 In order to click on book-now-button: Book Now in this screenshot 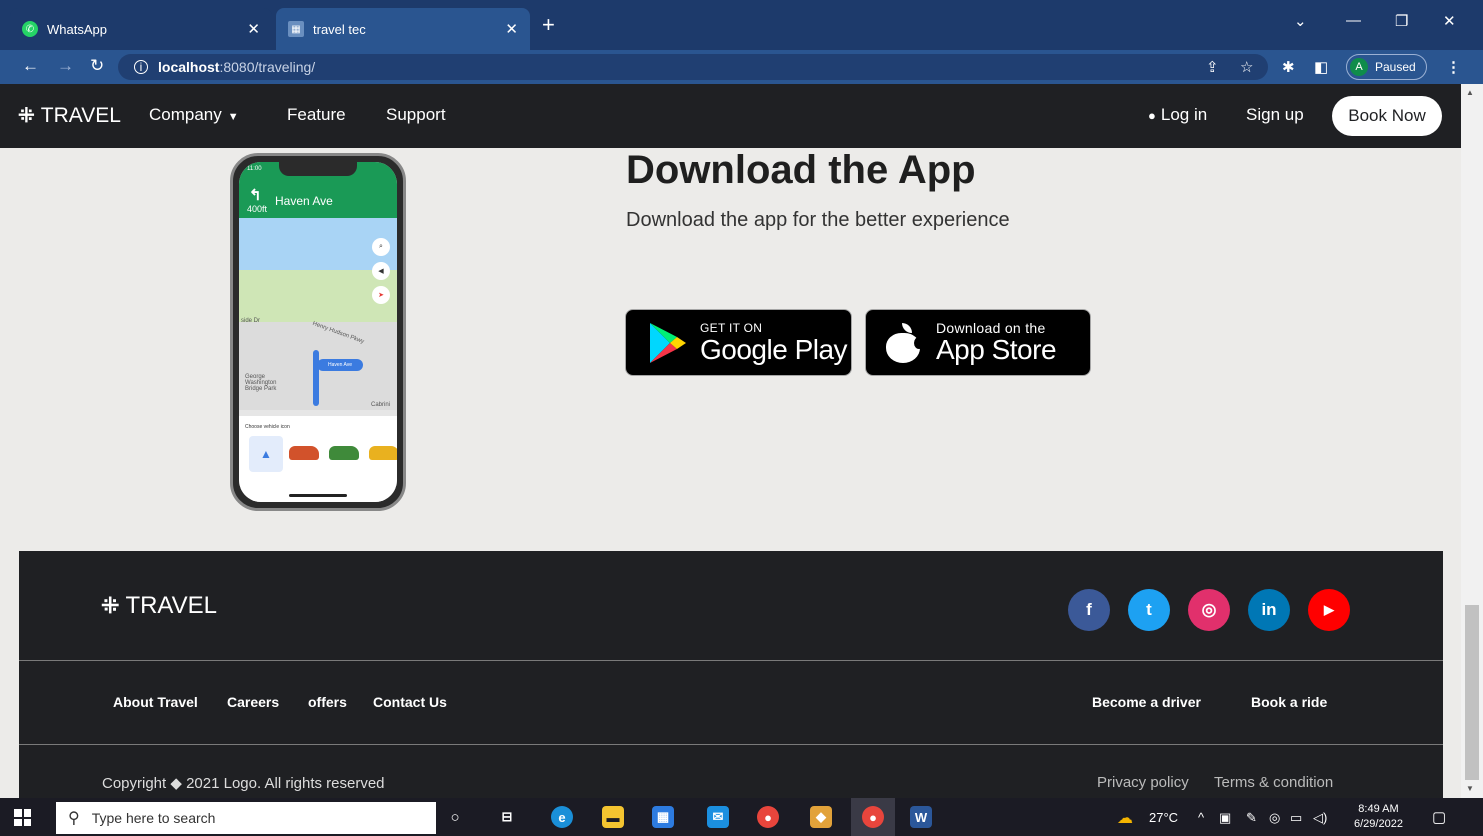, I will do `click(1387, 116)`.